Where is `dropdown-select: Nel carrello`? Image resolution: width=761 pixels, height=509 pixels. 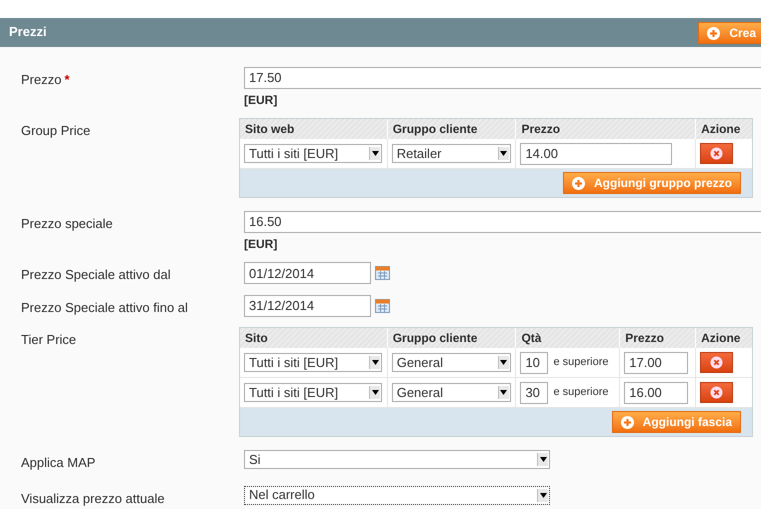 dropdown-select: Nel carrello is located at coordinates (397, 495).